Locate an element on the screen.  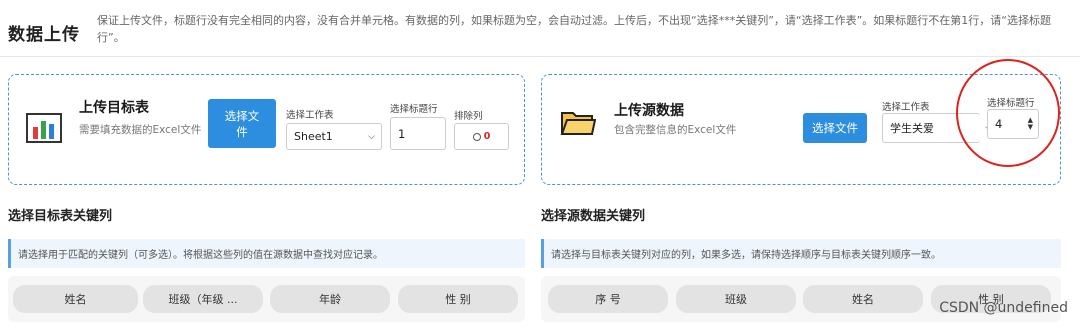
watermark: CSDN @undefined is located at coordinates (1003, 308).